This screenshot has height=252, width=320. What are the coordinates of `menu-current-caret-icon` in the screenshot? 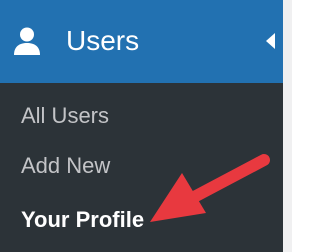 It's located at (270, 41).